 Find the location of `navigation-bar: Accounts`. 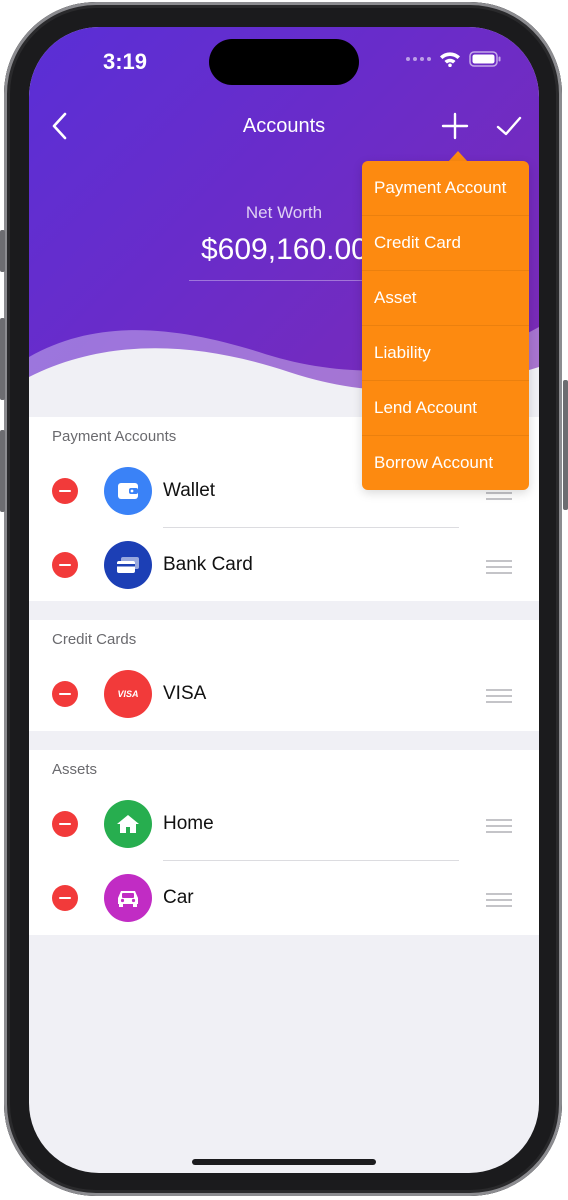

navigation-bar: Accounts is located at coordinates (284, 127).